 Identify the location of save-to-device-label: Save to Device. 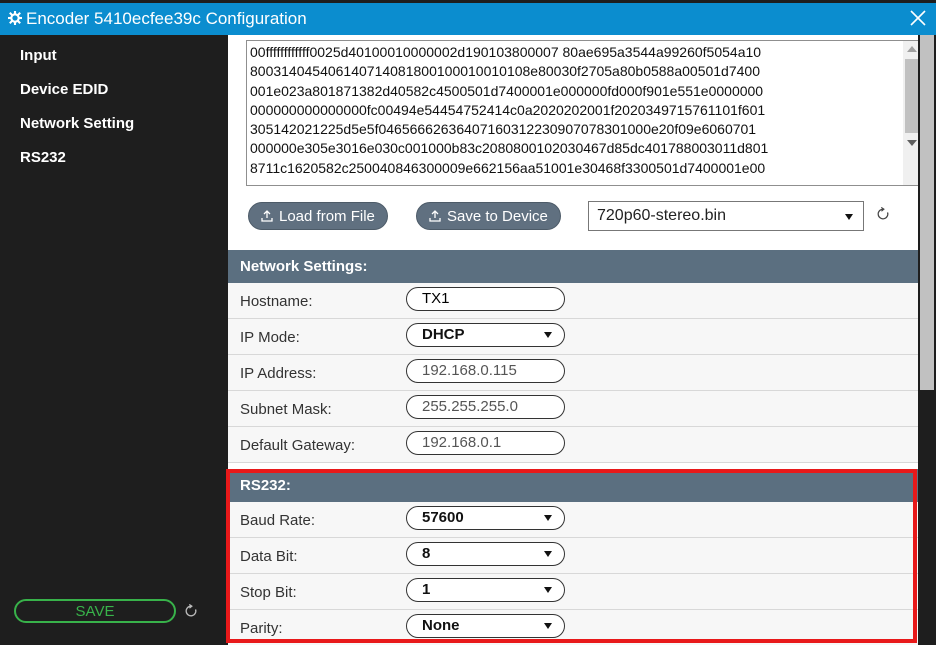
(497, 216).